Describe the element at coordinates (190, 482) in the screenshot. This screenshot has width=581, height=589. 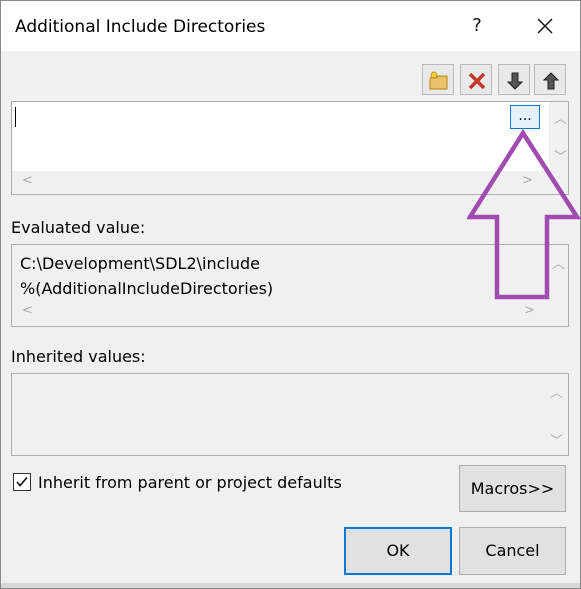
I see `inherit-checkbox-label: Inherit from parent or project defaults` at that location.